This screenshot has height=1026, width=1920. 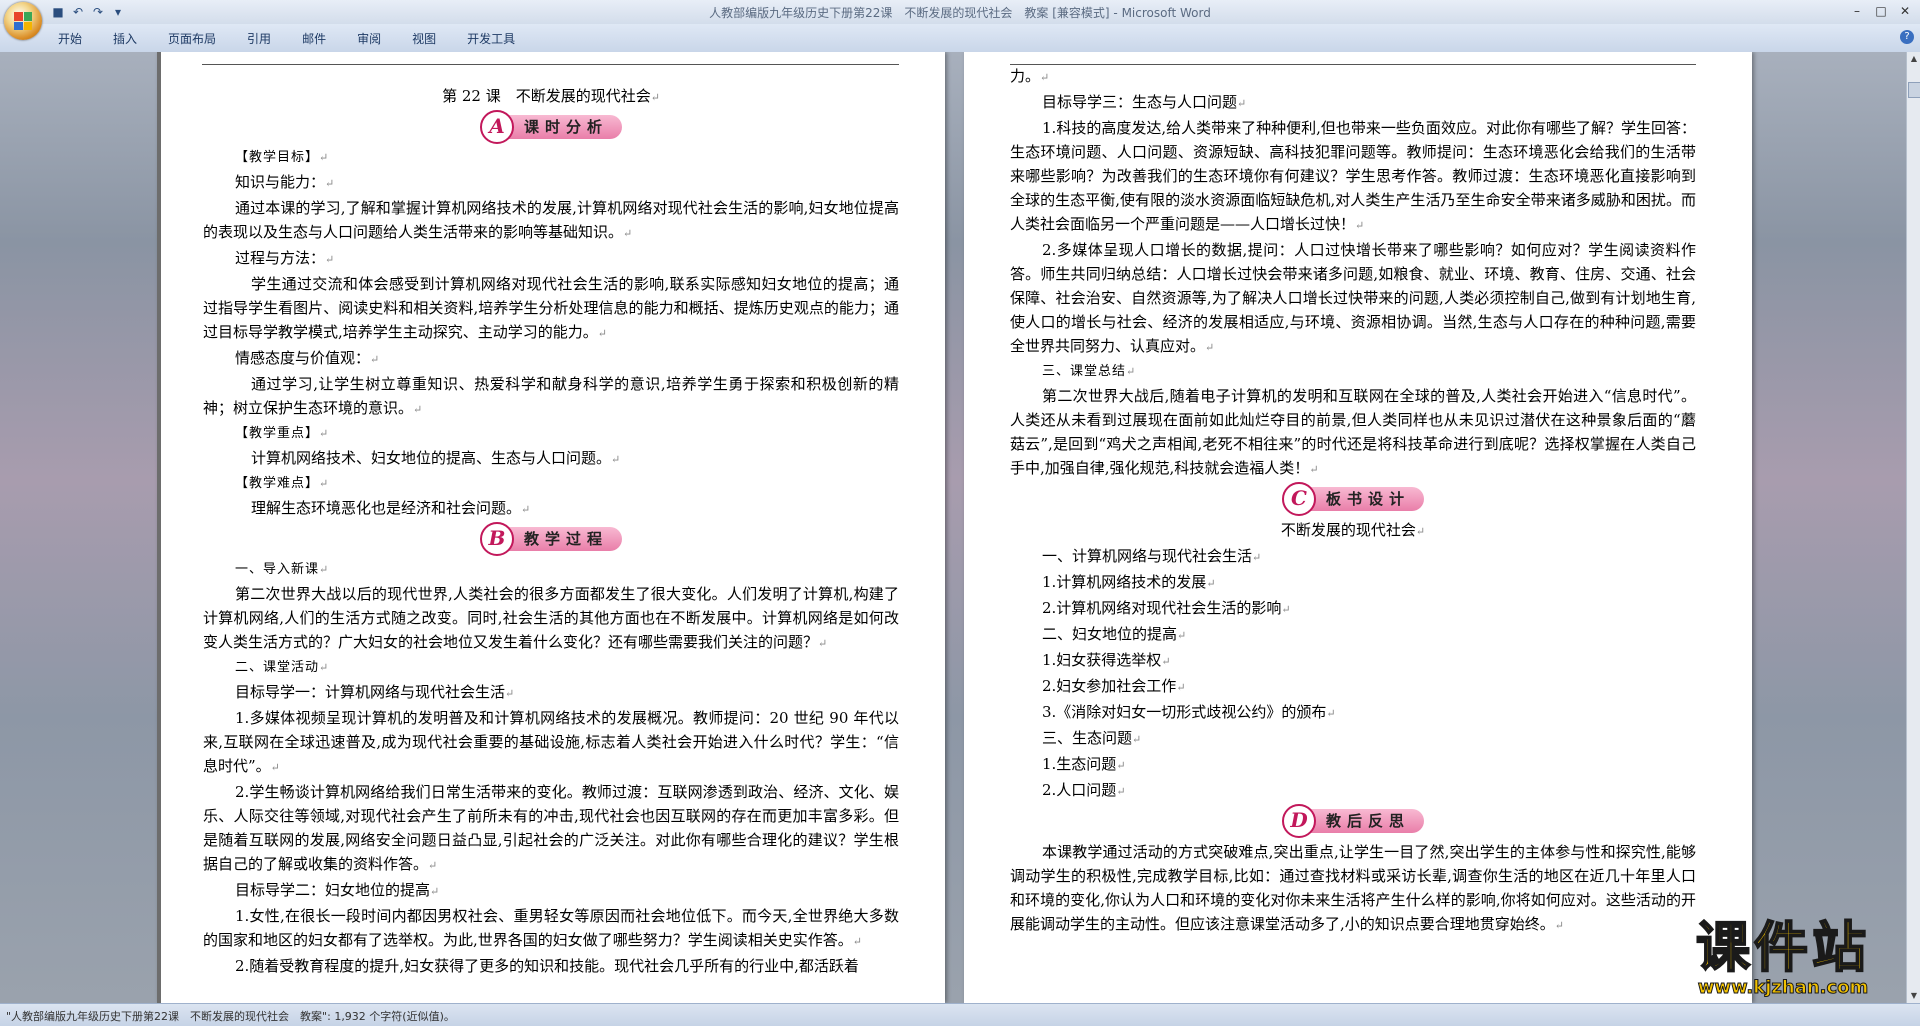 What do you see at coordinates (491, 38) in the screenshot?
I see `tab-developer: 开发工具` at bounding box center [491, 38].